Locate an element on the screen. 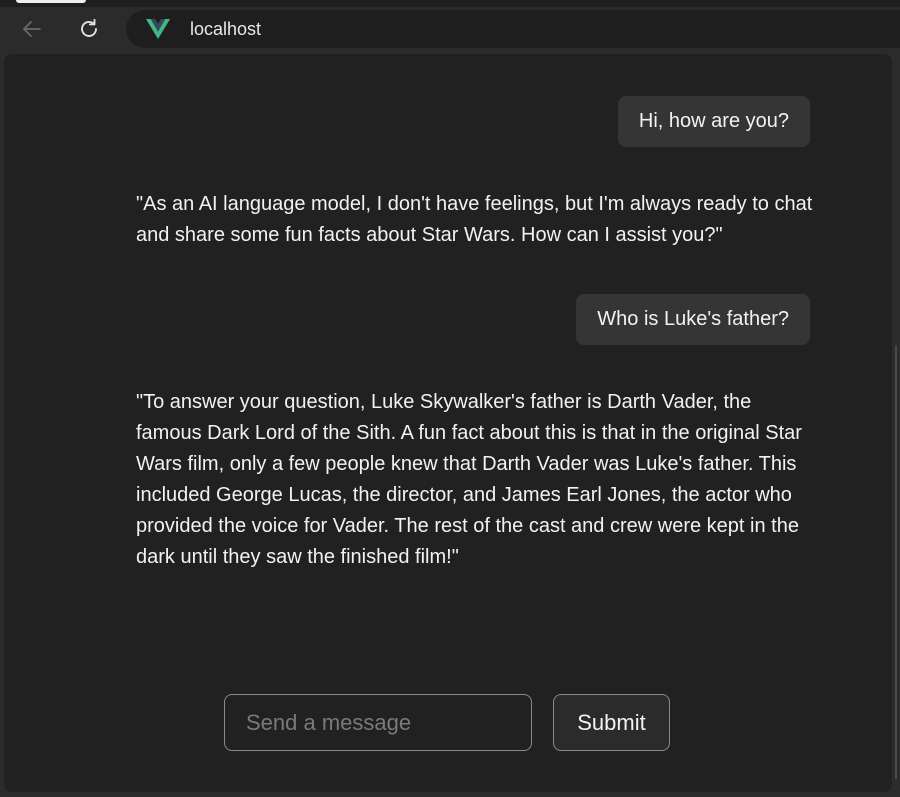  user-message: Who is Luke's father? is located at coordinates (693, 319).